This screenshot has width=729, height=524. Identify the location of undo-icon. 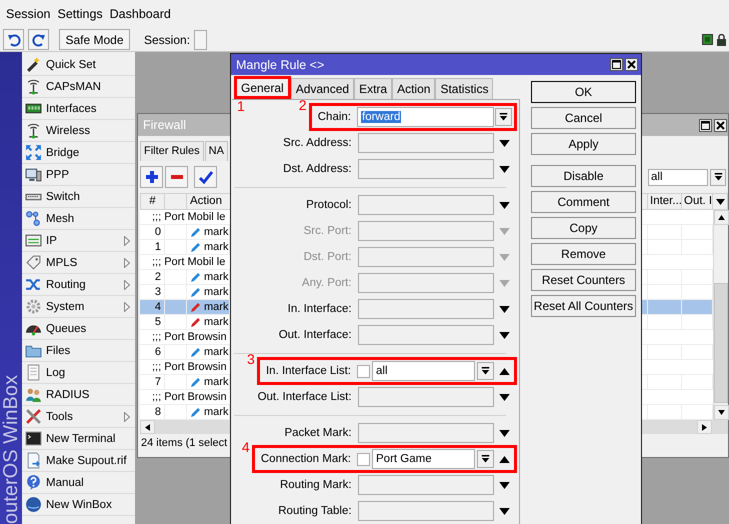
(13, 39).